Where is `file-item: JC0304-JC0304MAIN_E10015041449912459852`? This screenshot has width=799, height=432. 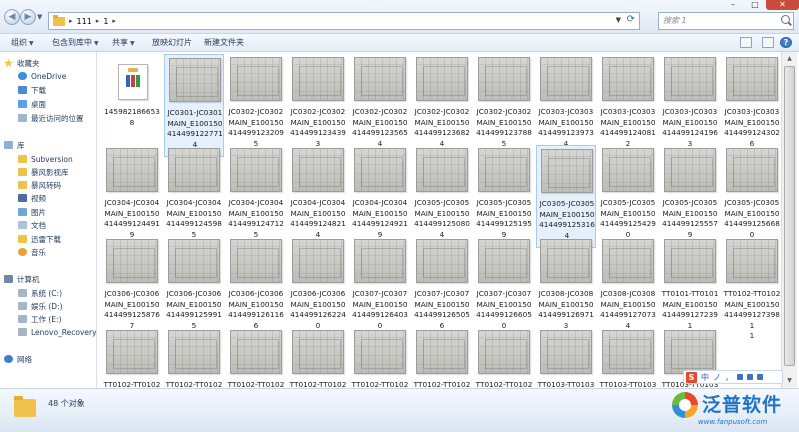 file-item: JC0304-JC0304MAIN_E10015041449912459852 is located at coordinates (194, 197).